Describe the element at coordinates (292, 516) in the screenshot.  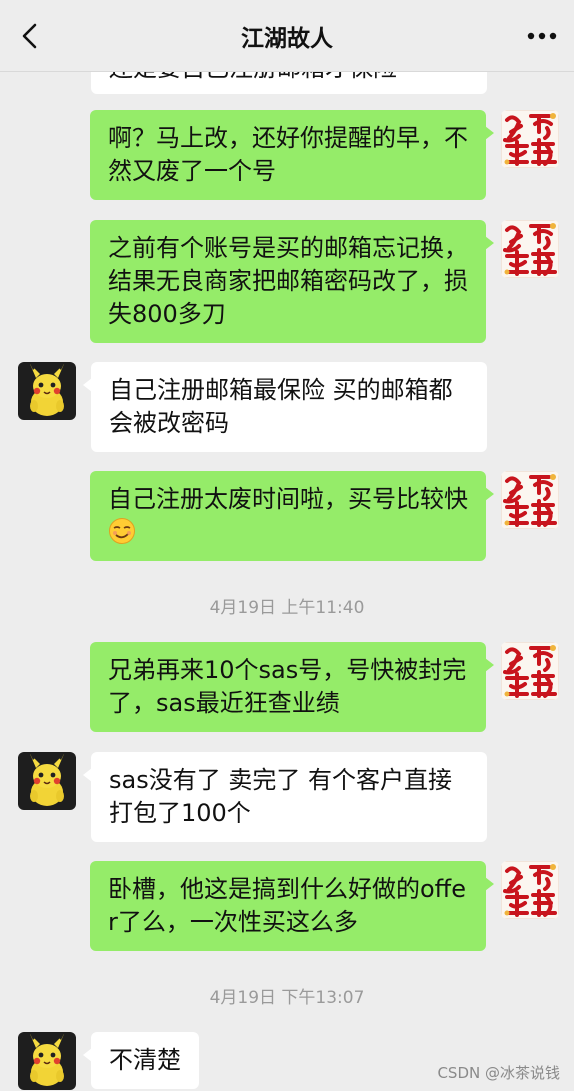
I see `message-bubble: 自己注册太废时间啦，买号比较快` at that location.